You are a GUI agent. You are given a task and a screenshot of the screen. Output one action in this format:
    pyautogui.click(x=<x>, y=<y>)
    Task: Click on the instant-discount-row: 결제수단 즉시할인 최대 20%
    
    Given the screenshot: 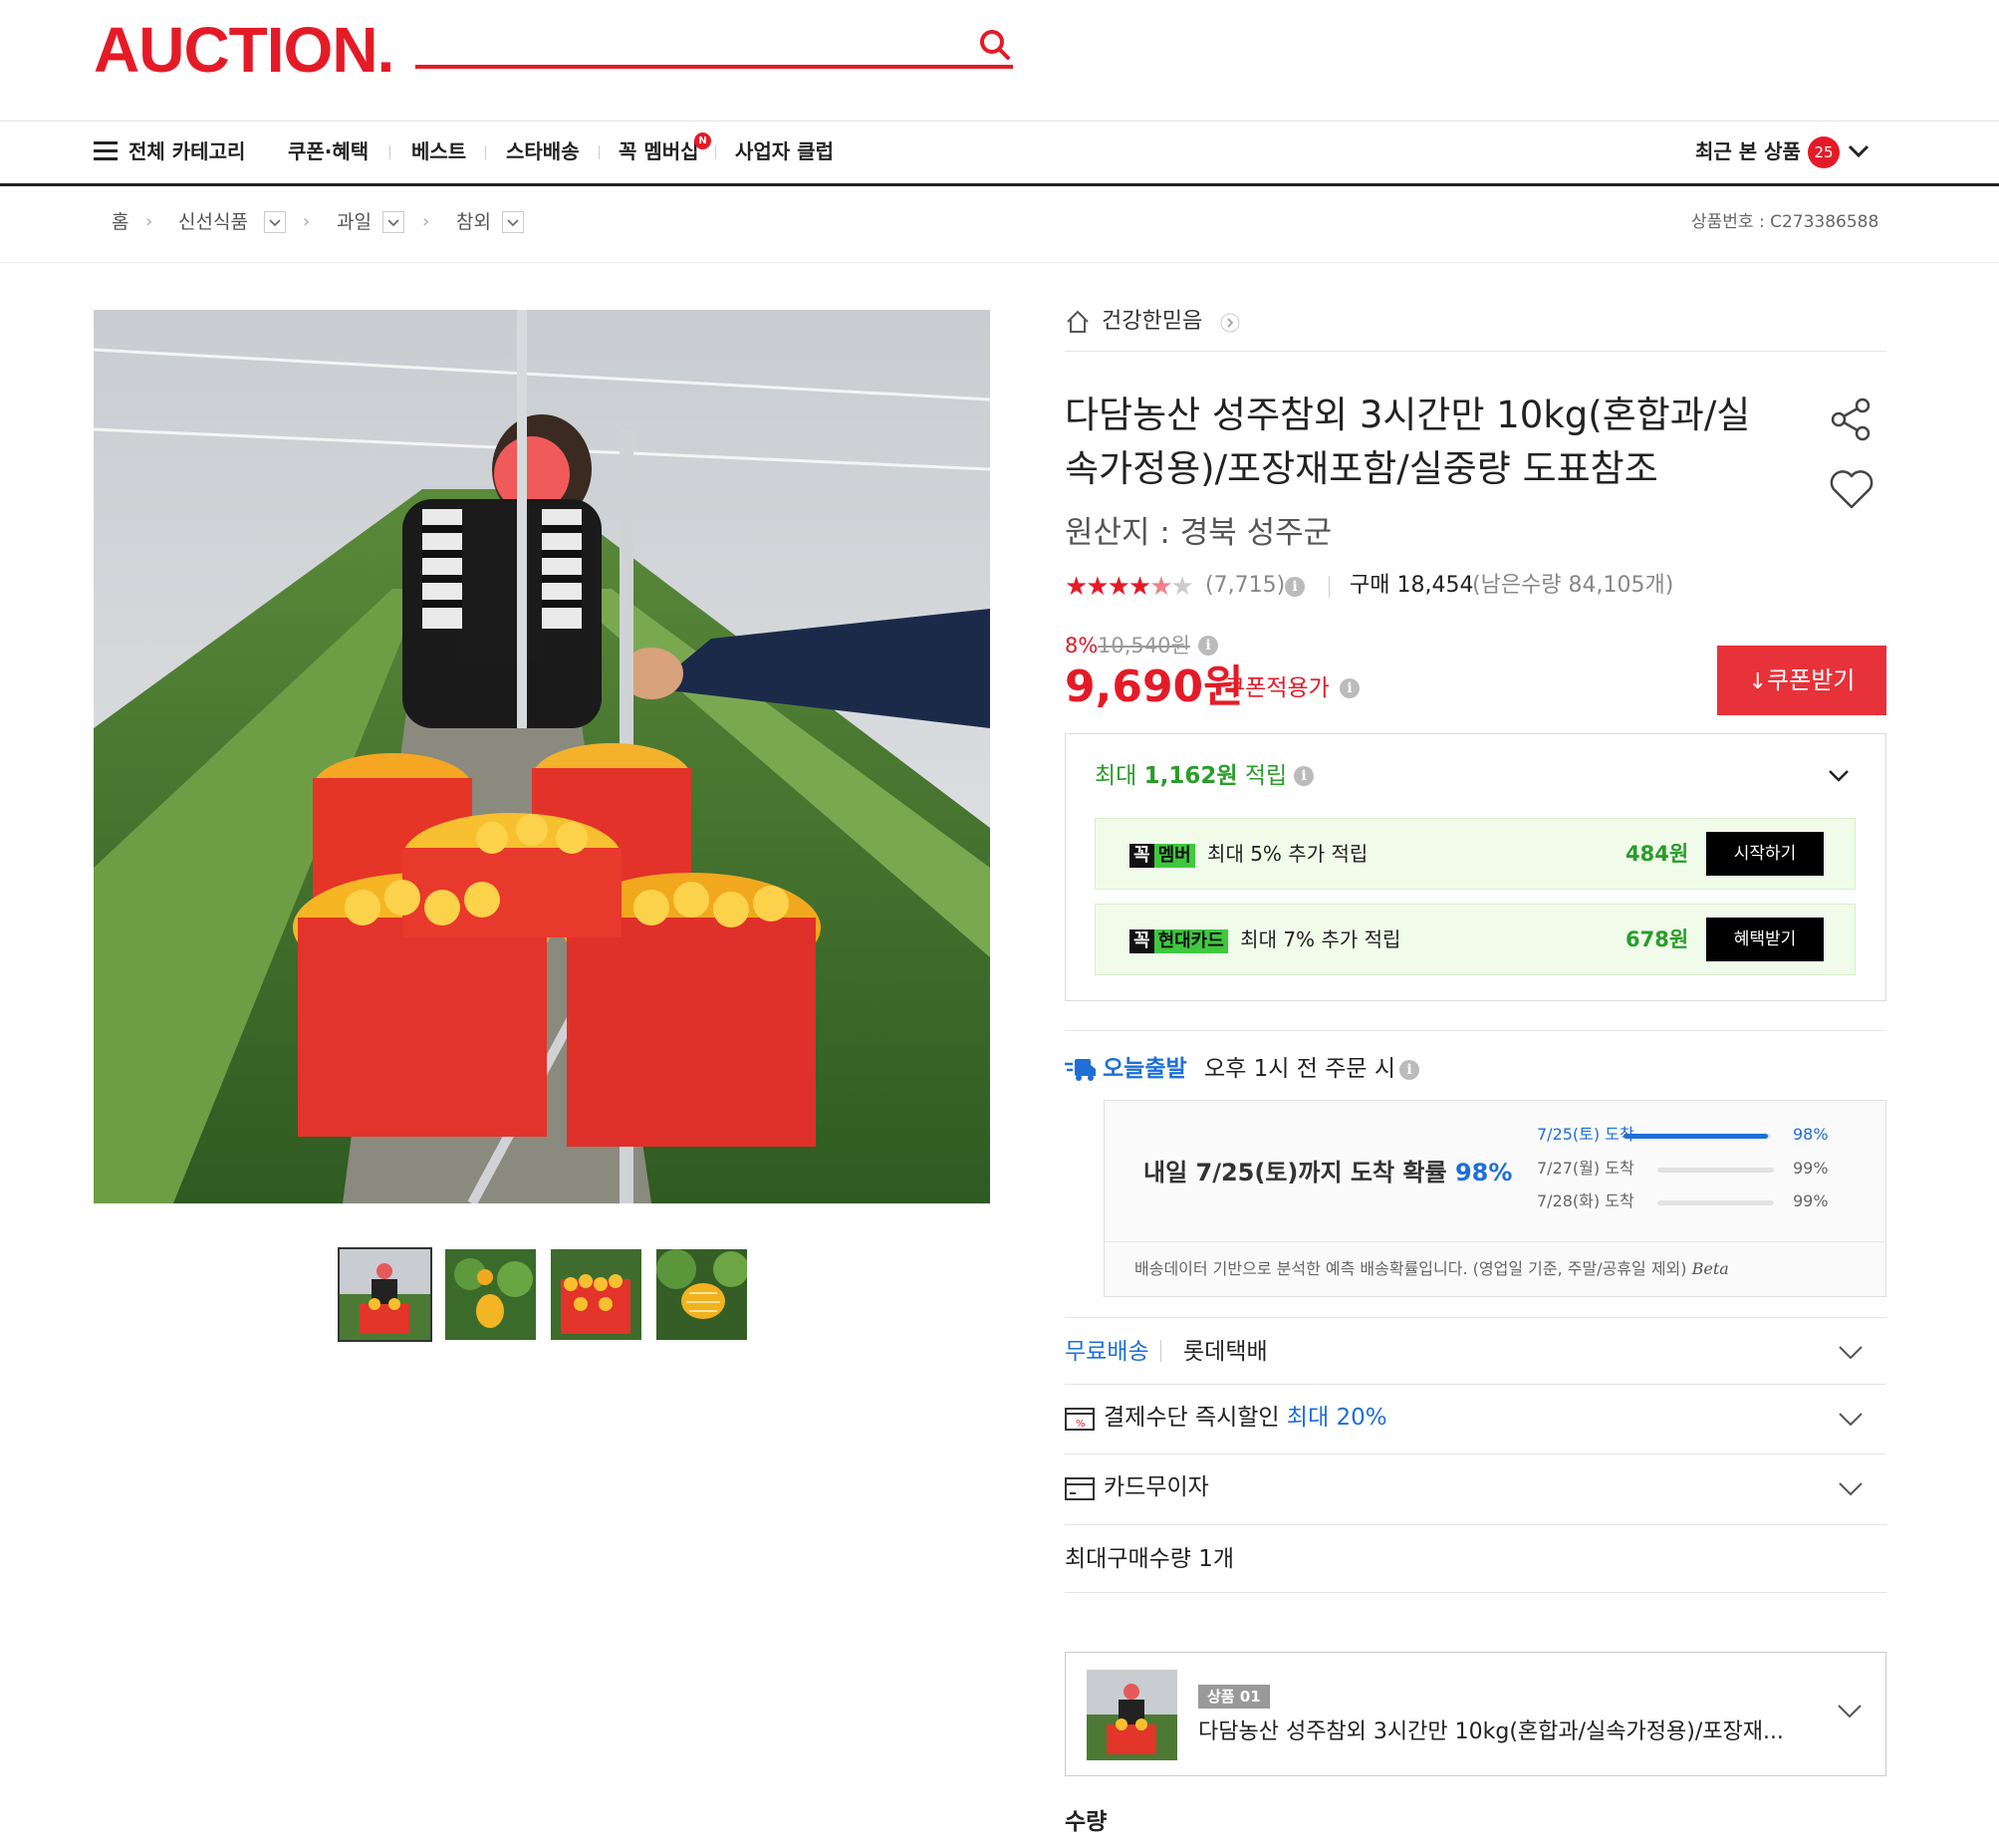 What is the action you would take?
    pyautogui.click(x=1245, y=1418)
    